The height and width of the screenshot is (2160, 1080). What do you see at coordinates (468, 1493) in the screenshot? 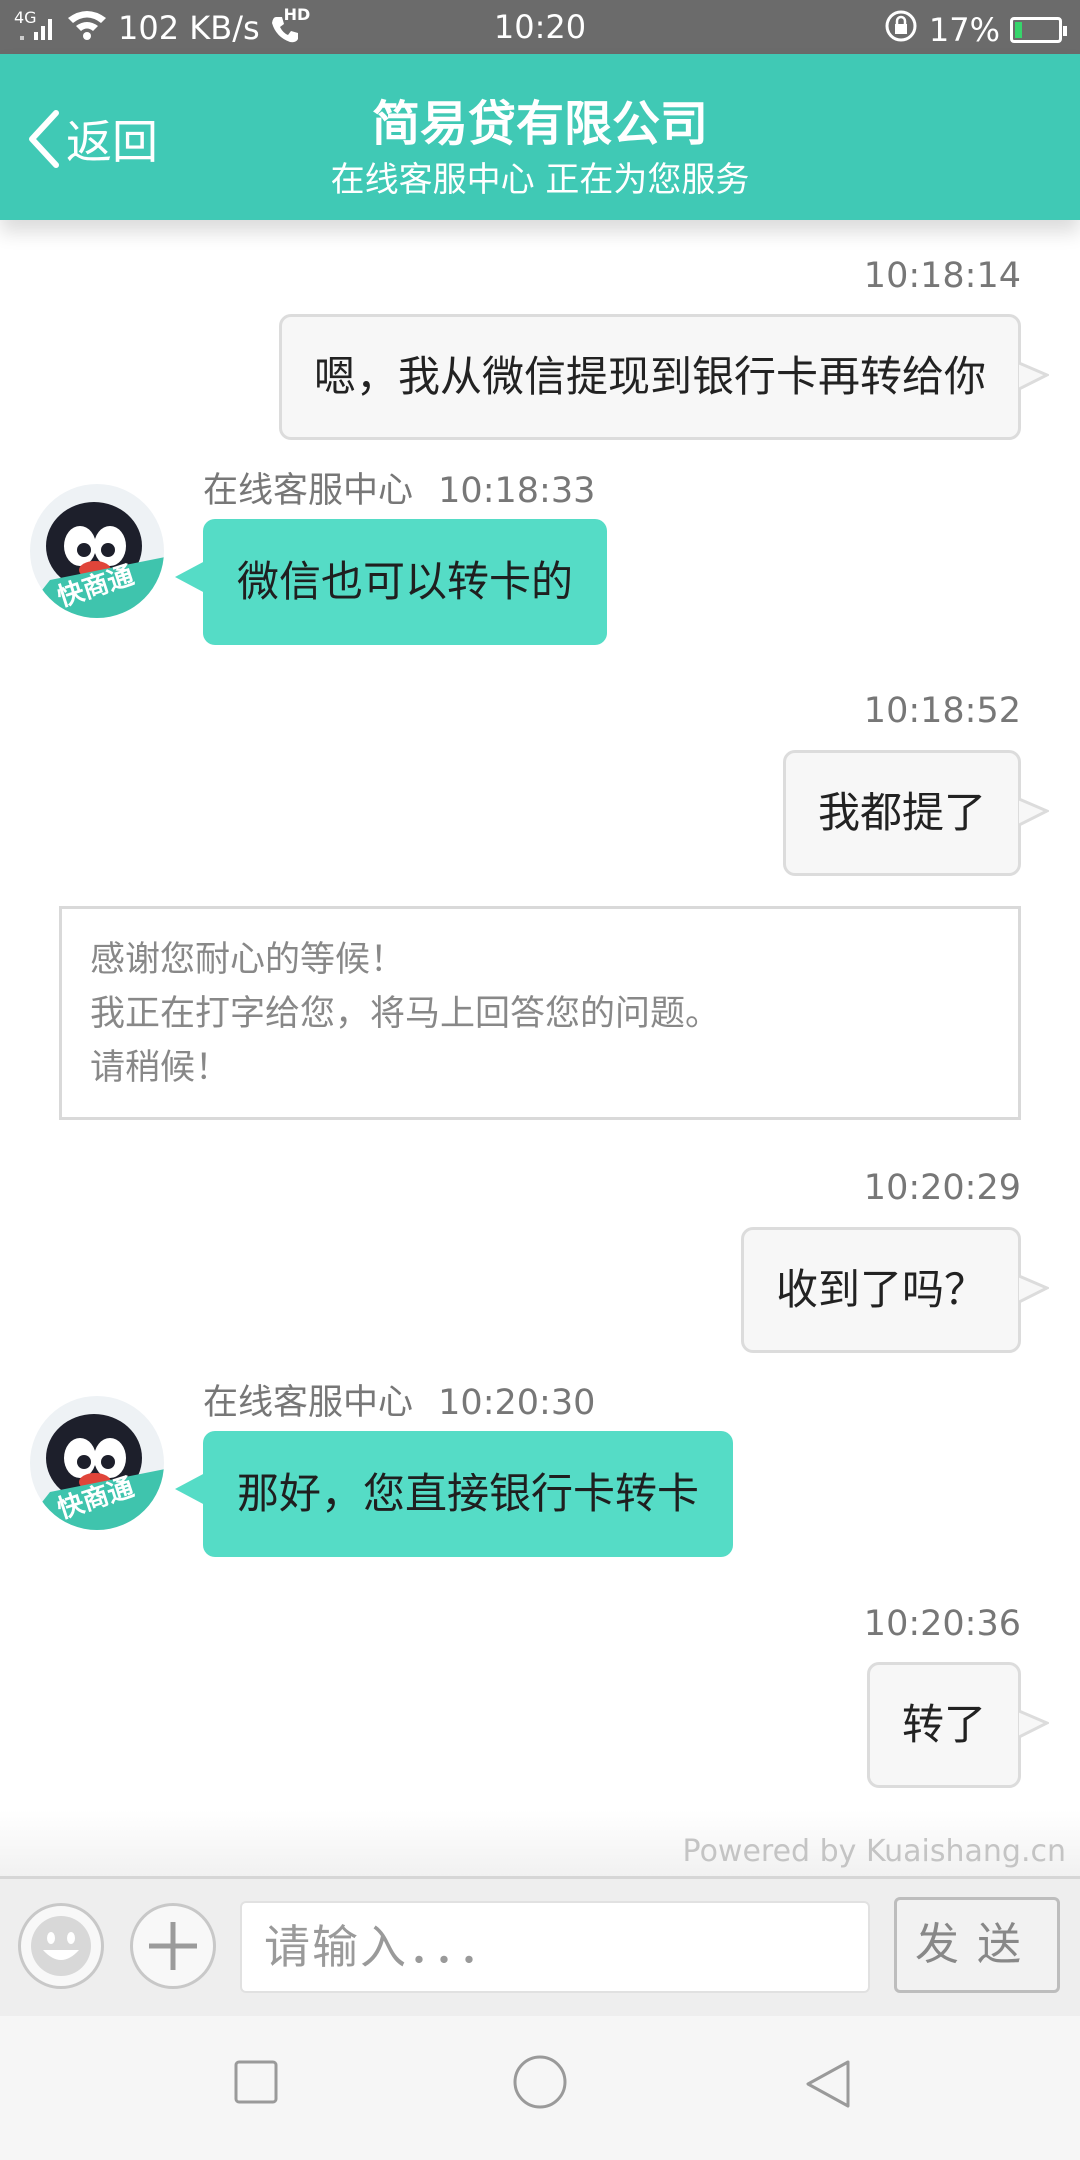
I see `message-text: 那好，您直接银行卡转卡` at bounding box center [468, 1493].